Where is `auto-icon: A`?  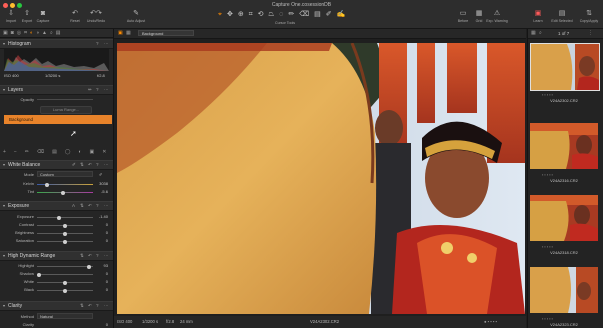 auto-icon: A is located at coordinates (73, 205).